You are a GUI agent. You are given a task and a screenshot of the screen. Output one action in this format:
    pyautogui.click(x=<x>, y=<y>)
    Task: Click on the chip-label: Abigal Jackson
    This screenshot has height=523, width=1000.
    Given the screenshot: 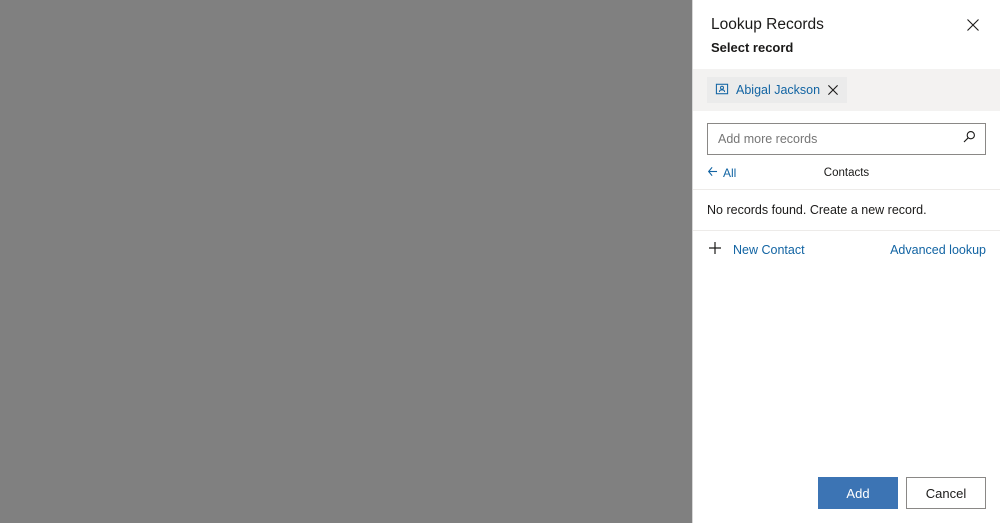 What is the action you would take?
    pyautogui.click(x=778, y=90)
    